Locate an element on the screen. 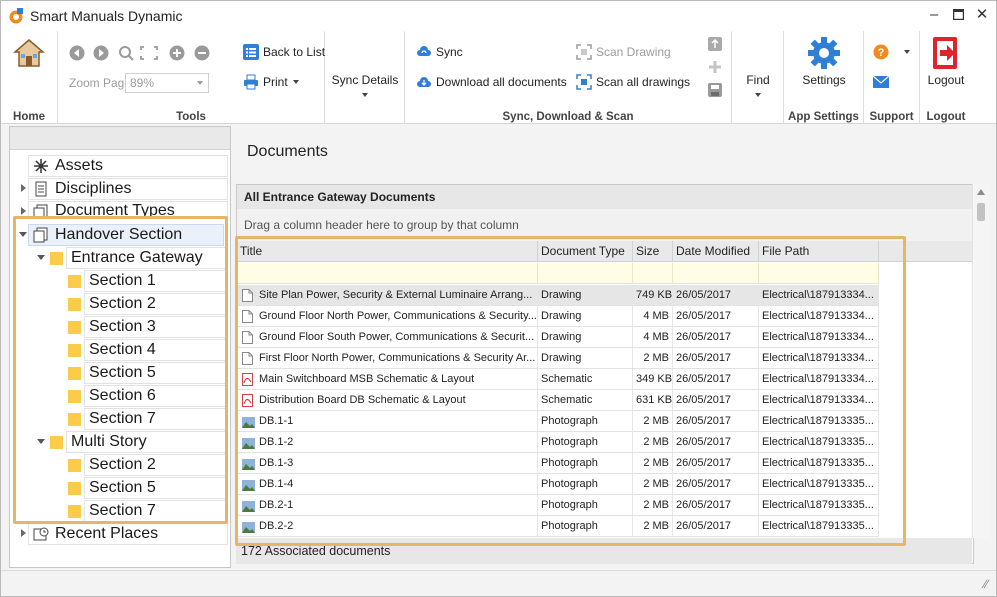 The image size is (997, 597). cell-size: 631 KB is located at coordinates (653, 400).